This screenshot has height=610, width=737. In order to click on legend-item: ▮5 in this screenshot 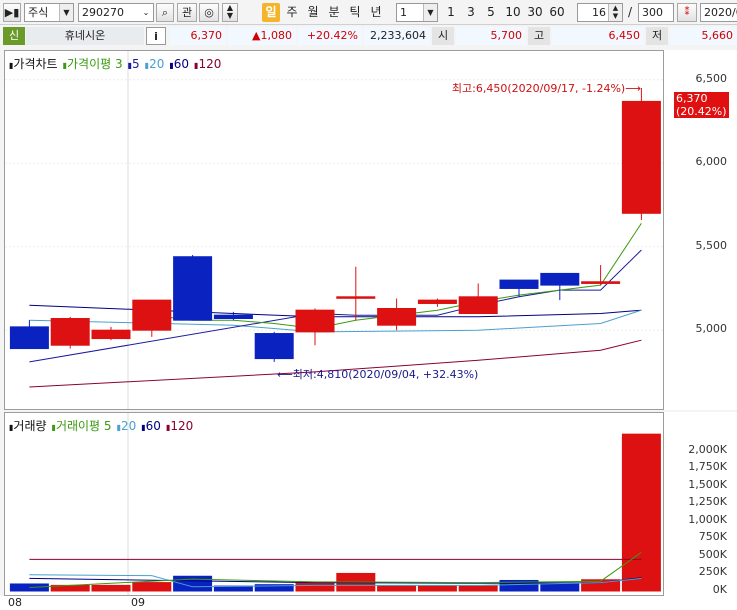, I will do `click(134, 64)`.